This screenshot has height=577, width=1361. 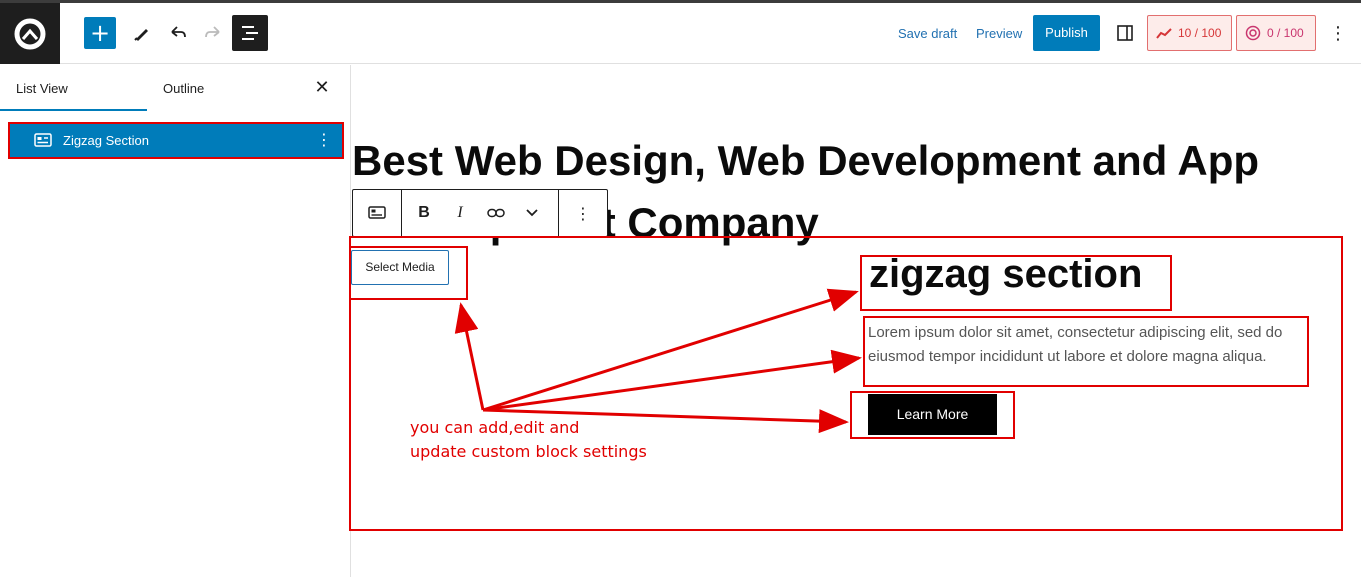 What do you see at coordinates (183, 88) in the screenshot?
I see `tab-outline: Outline` at bounding box center [183, 88].